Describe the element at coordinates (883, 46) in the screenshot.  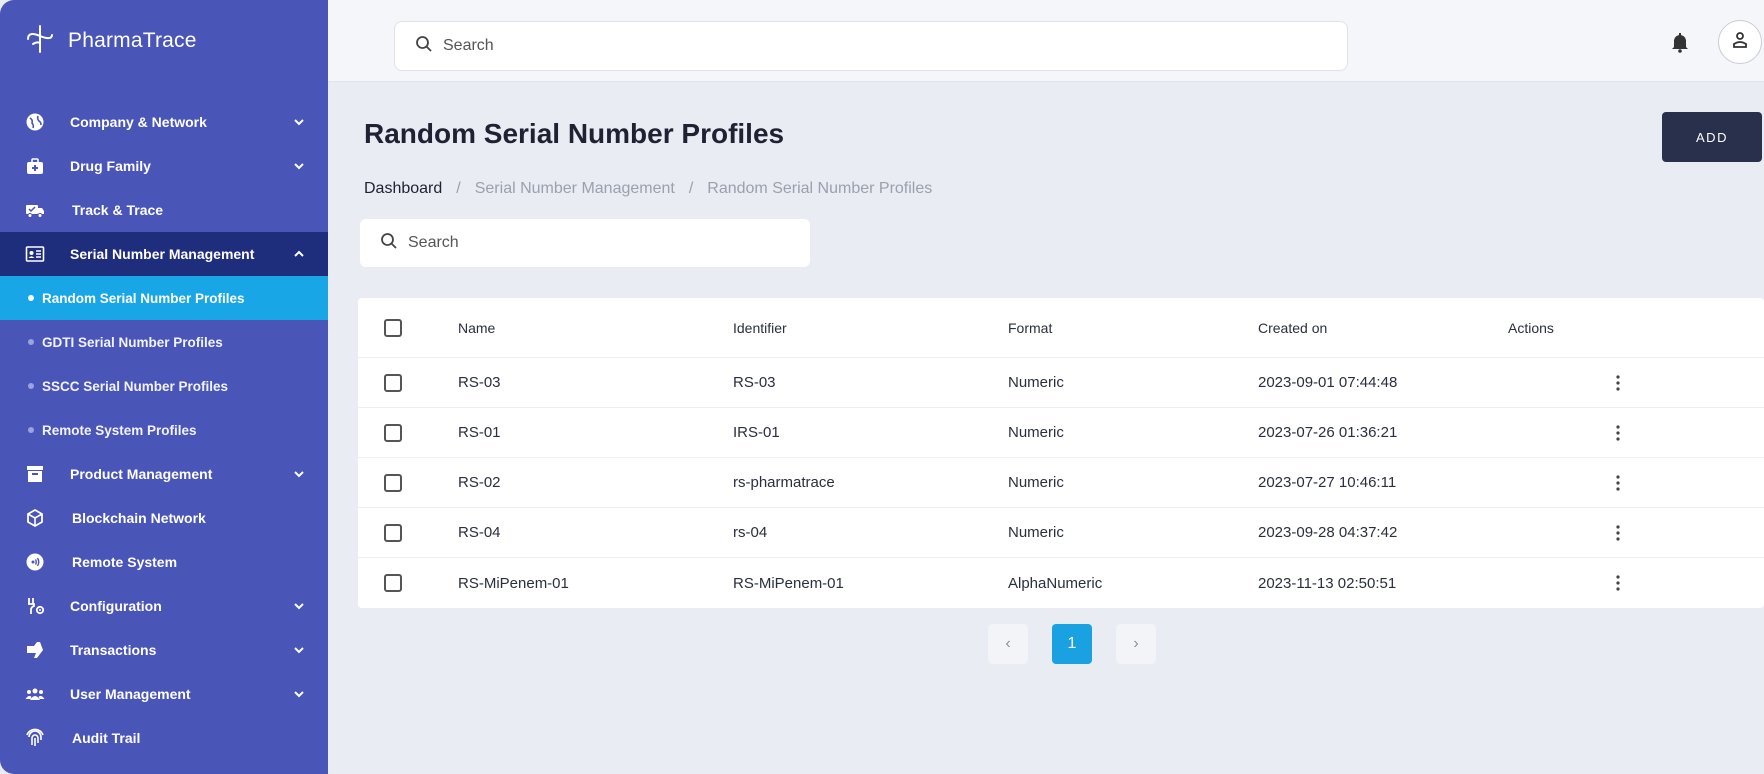
I see `global-search-input` at that location.